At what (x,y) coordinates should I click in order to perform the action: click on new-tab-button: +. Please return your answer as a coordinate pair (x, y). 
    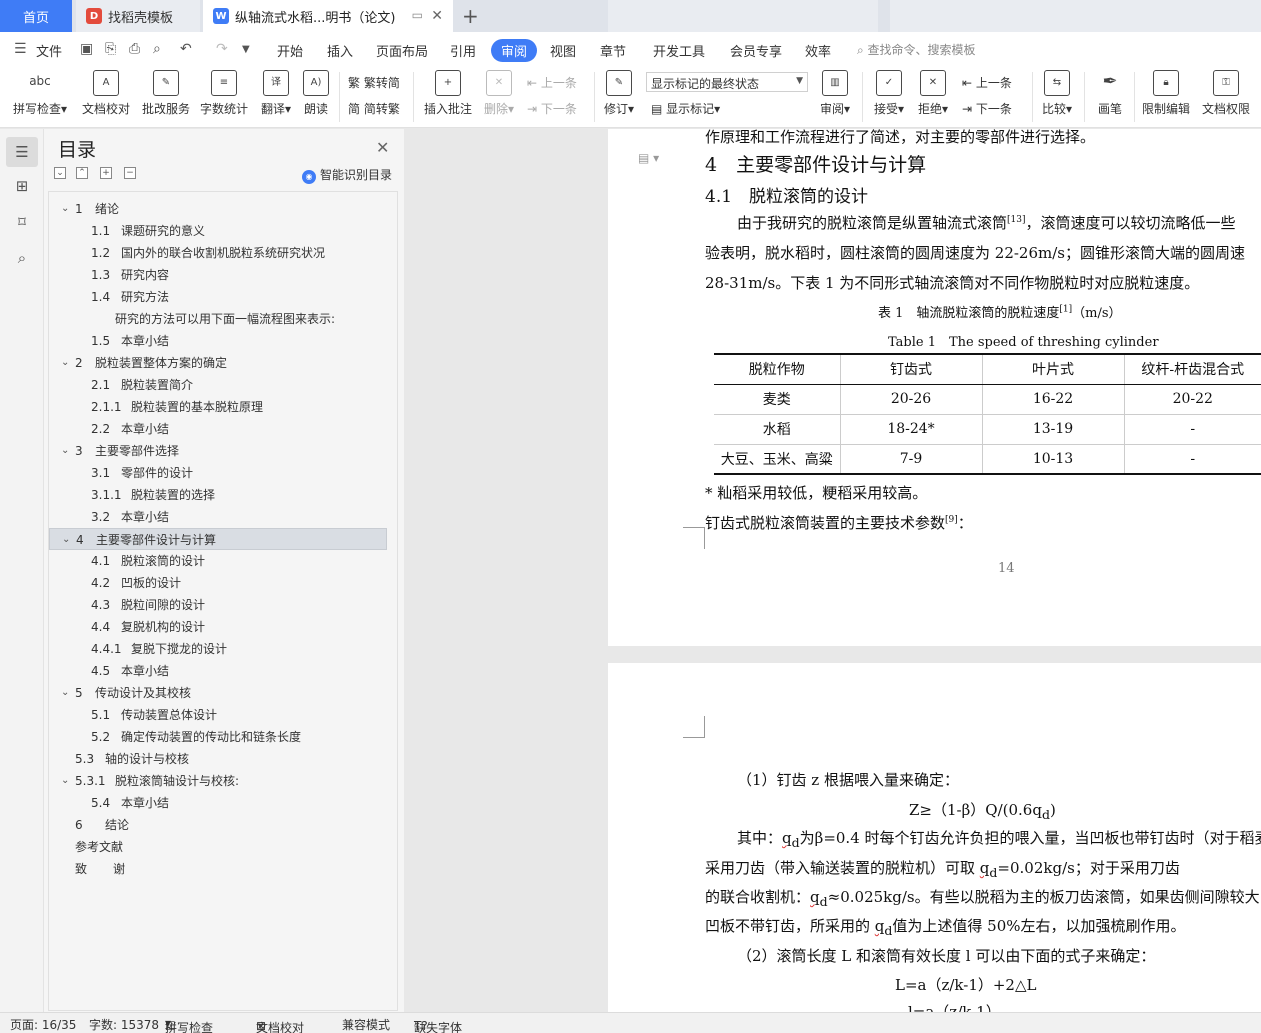
    Looking at the image, I should click on (470, 16).